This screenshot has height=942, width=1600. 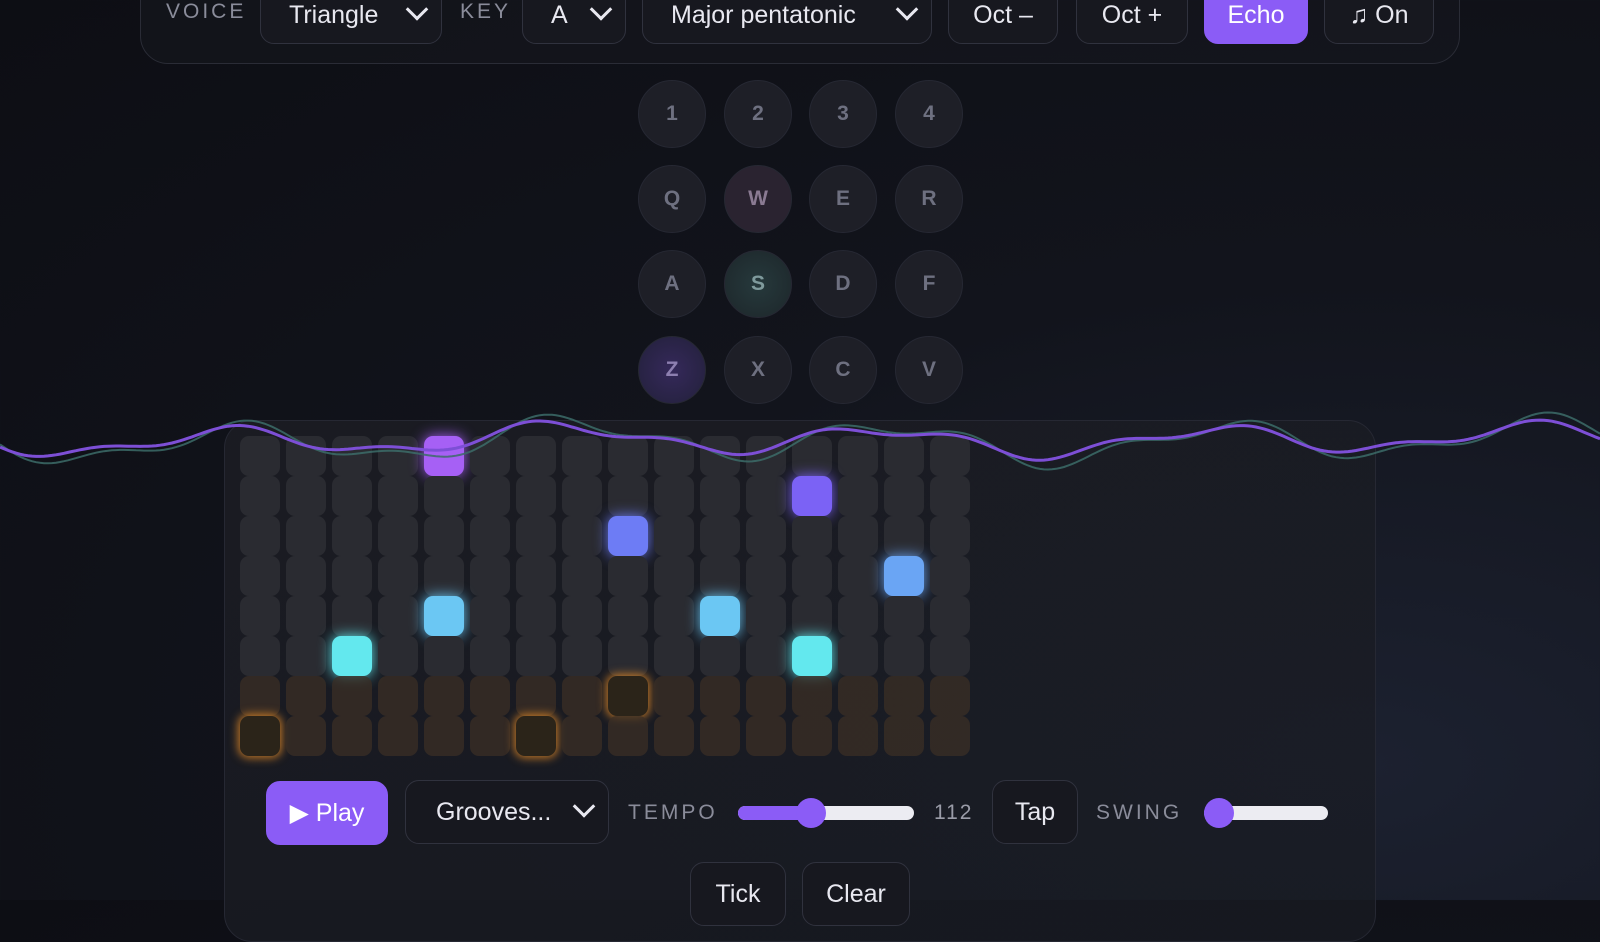 What do you see at coordinates (1035, 812) in the screenshot?
I see `tap-tempo-button: Tap` at bounding box center [1035, 812].